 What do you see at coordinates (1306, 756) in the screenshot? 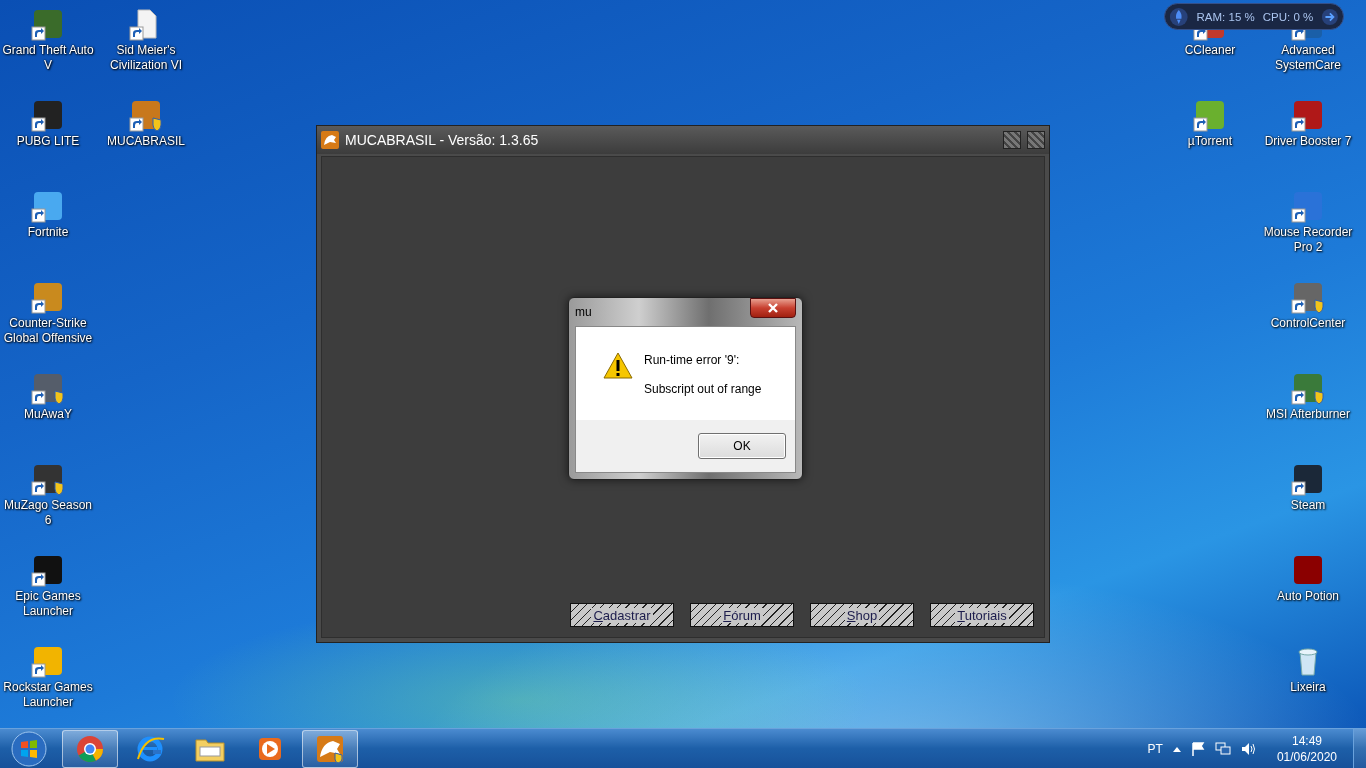
I see `date-text: 01/06/2020` at bounding box center [1306, 756].